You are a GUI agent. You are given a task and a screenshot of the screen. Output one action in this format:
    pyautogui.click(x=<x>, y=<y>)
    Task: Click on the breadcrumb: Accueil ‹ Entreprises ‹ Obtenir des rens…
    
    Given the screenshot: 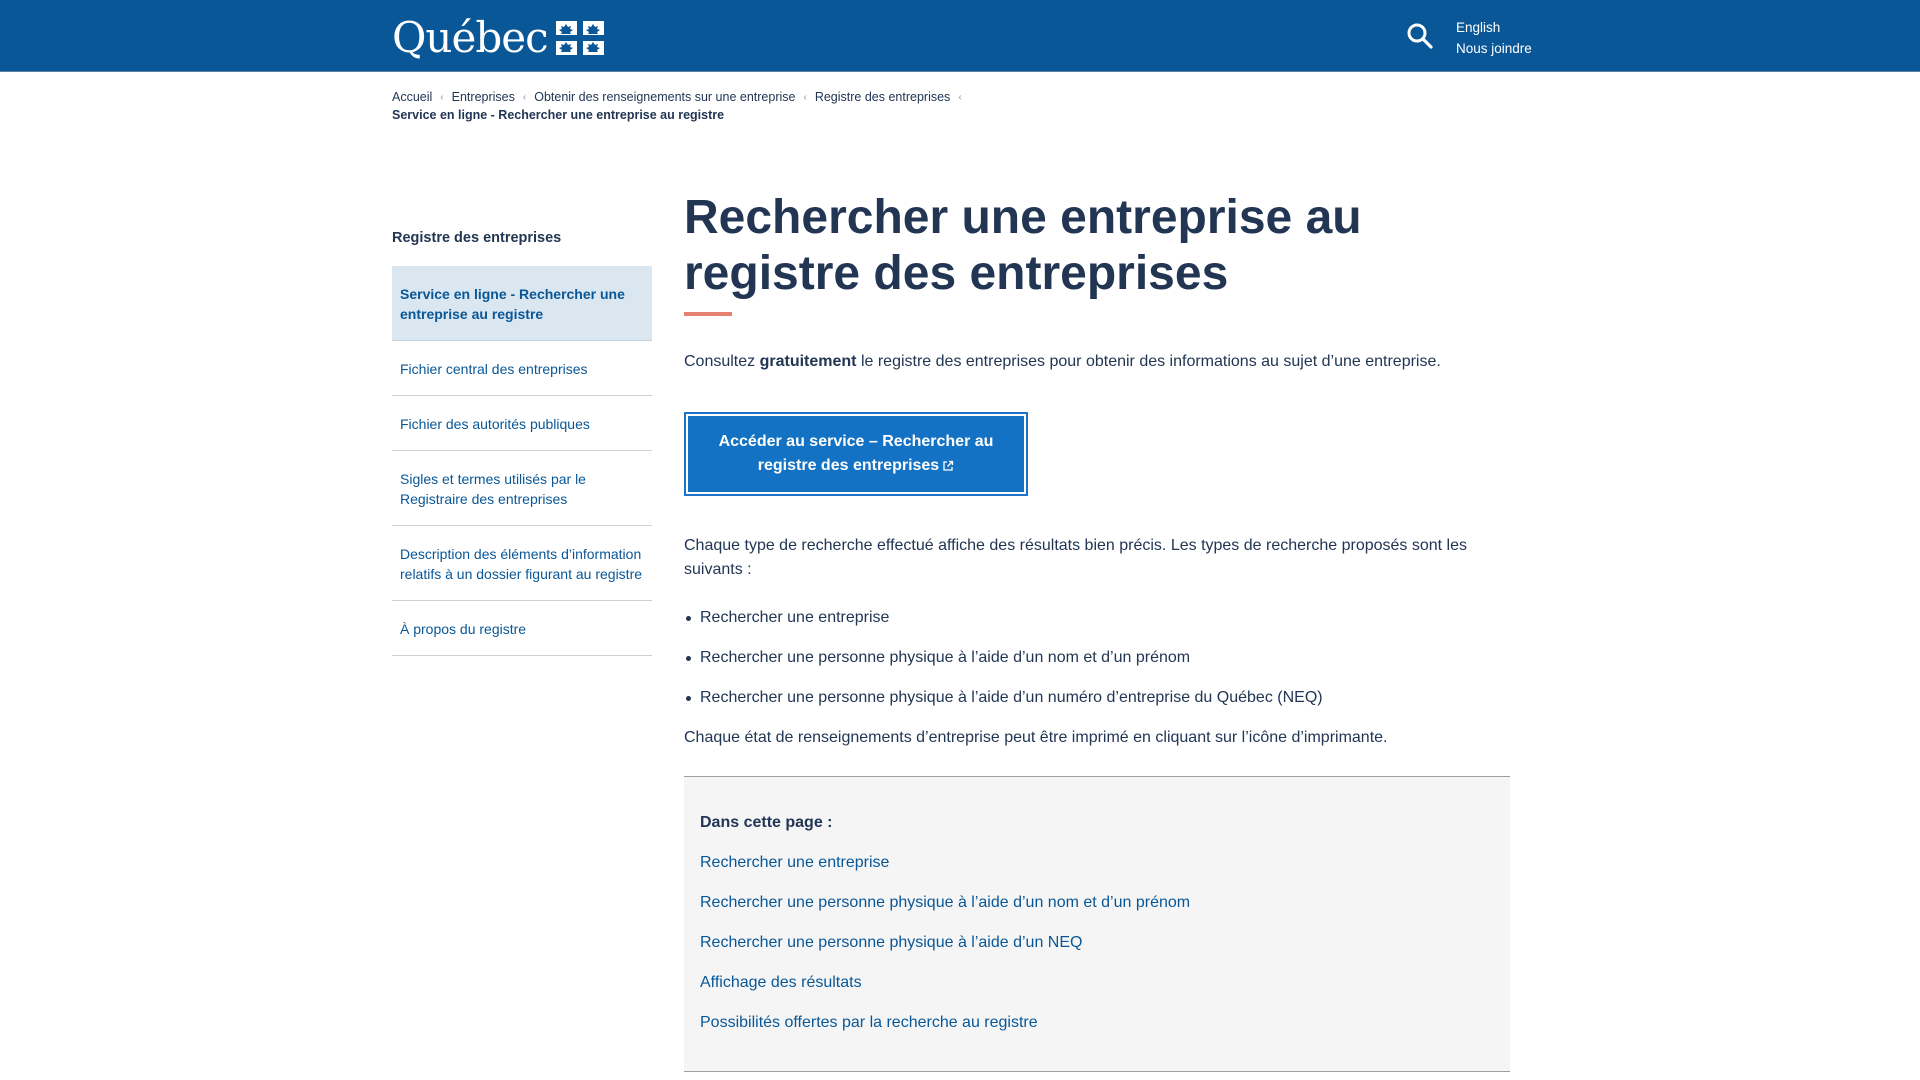 What is the action you would take?
    pyautogui.click(x=942, y=106)
    